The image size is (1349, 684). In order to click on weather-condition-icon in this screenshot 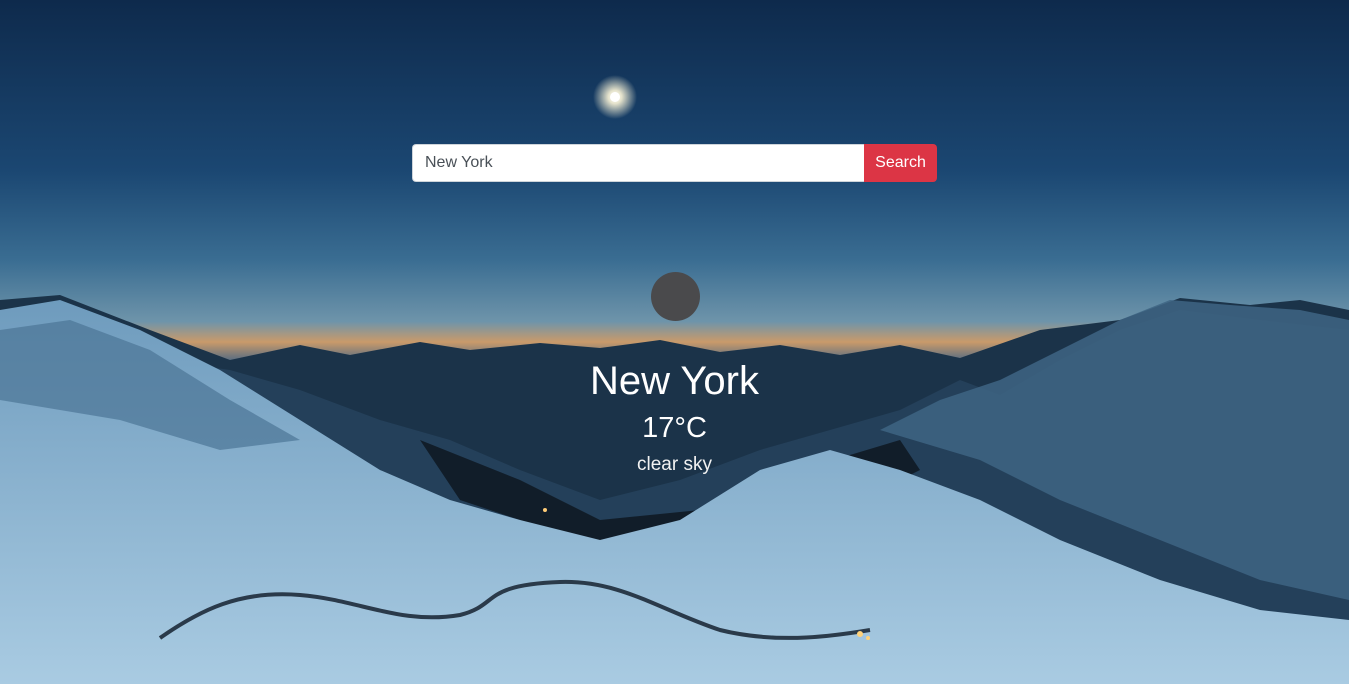, I will do `click(675, 296)`.